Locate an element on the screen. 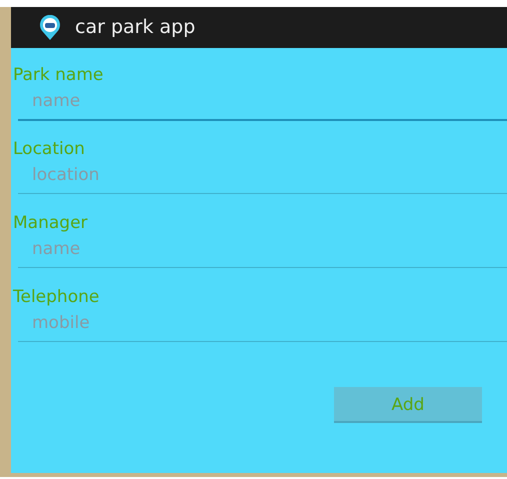  app-title: car park app is located at coordinates (135, 27).